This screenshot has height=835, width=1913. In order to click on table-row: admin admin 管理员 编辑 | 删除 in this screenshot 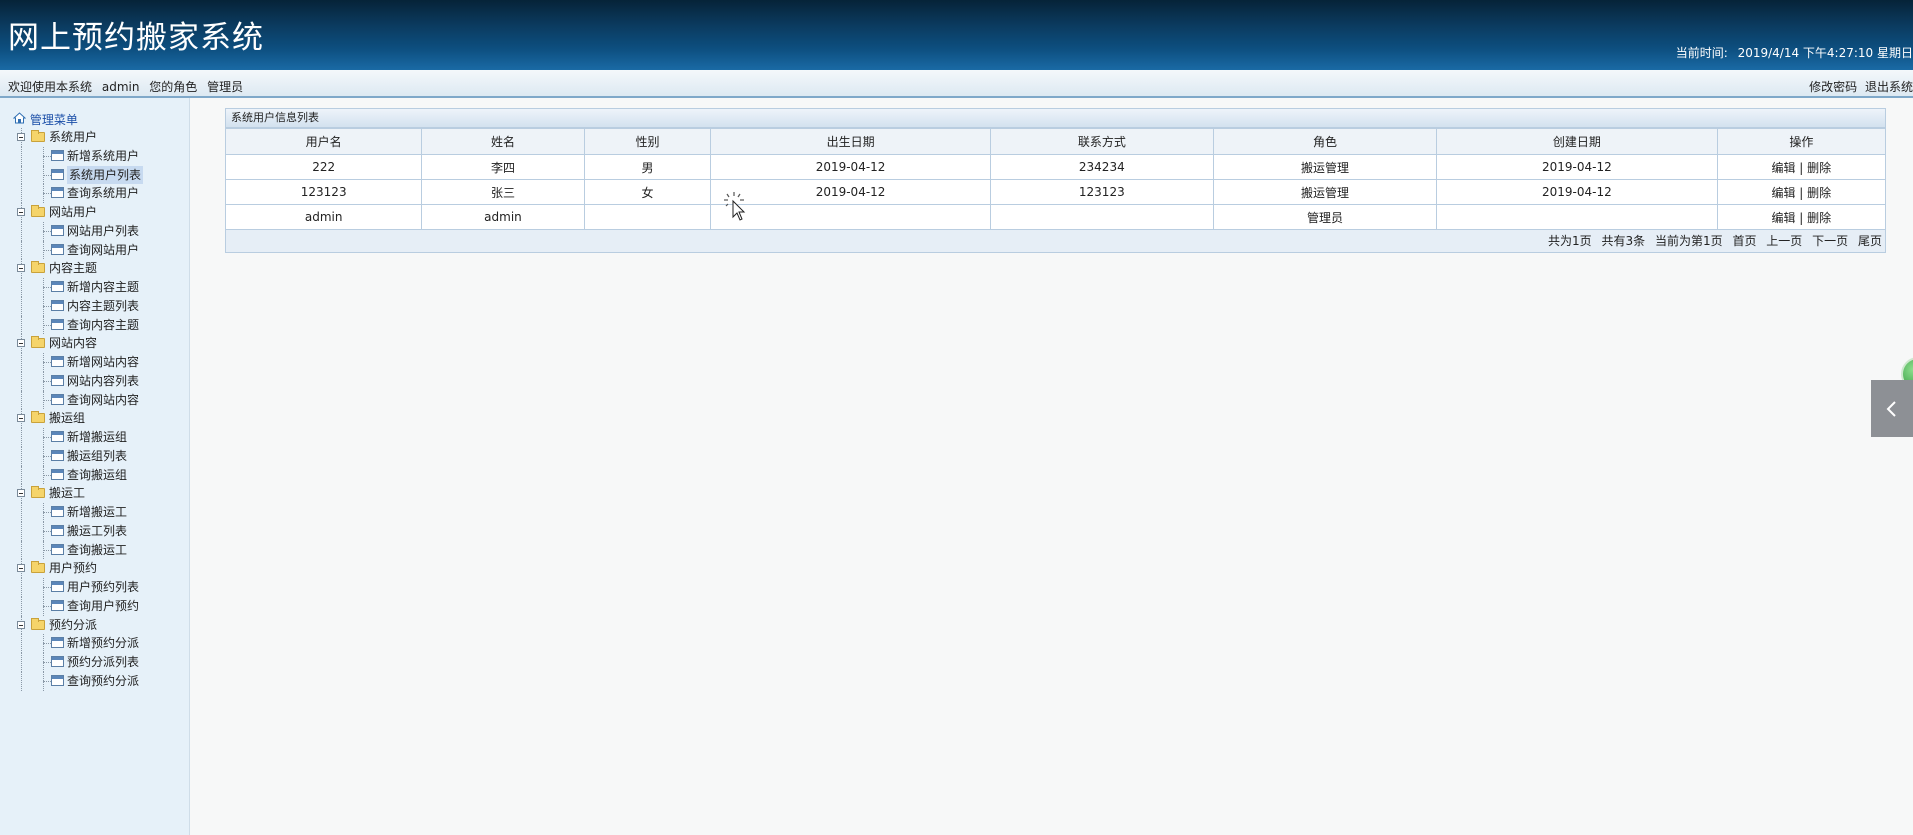, I will do `click(1055, 217)`.